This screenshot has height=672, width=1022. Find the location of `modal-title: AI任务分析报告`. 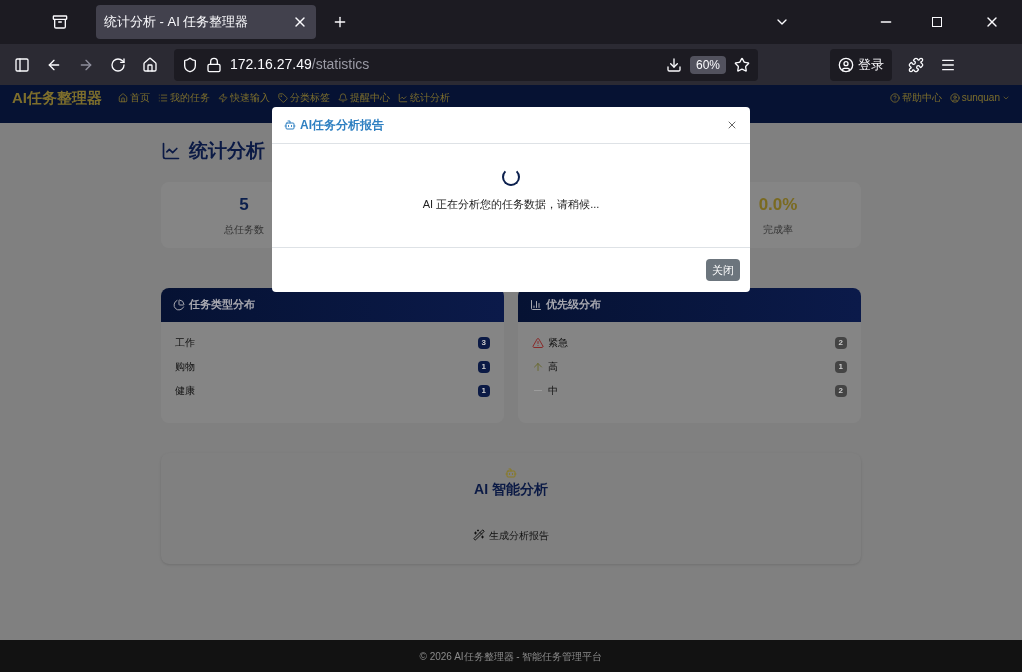

modal-title: AI任务分析报告 is located at coordinates (342, 125).